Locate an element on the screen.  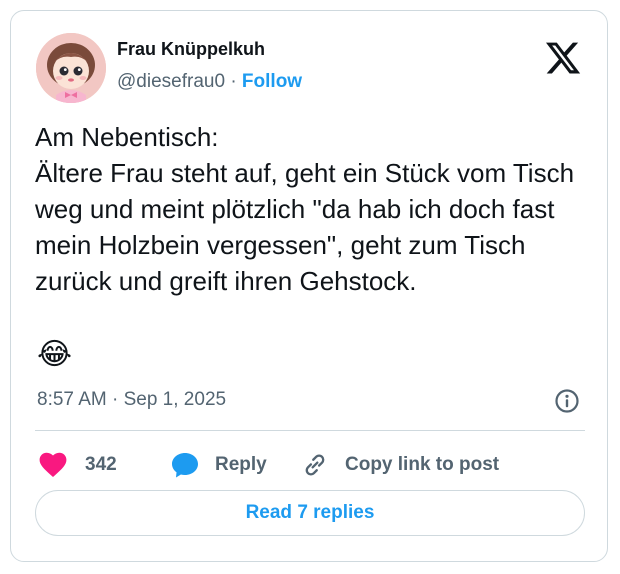
copy-link-button: Copy link to post is located at coordinates (400, 465).